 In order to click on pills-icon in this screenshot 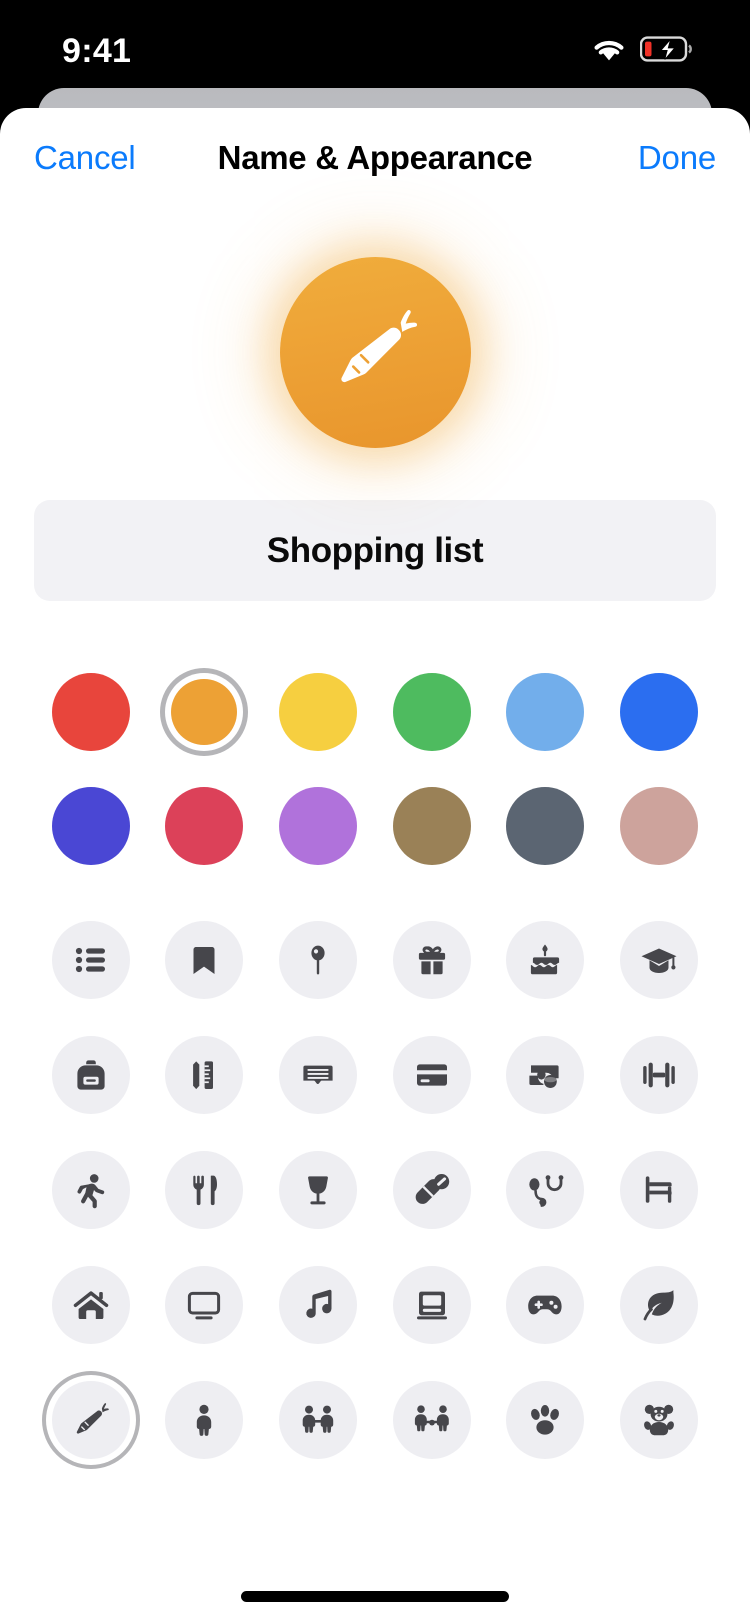, I will do `click(432, 1190)`.